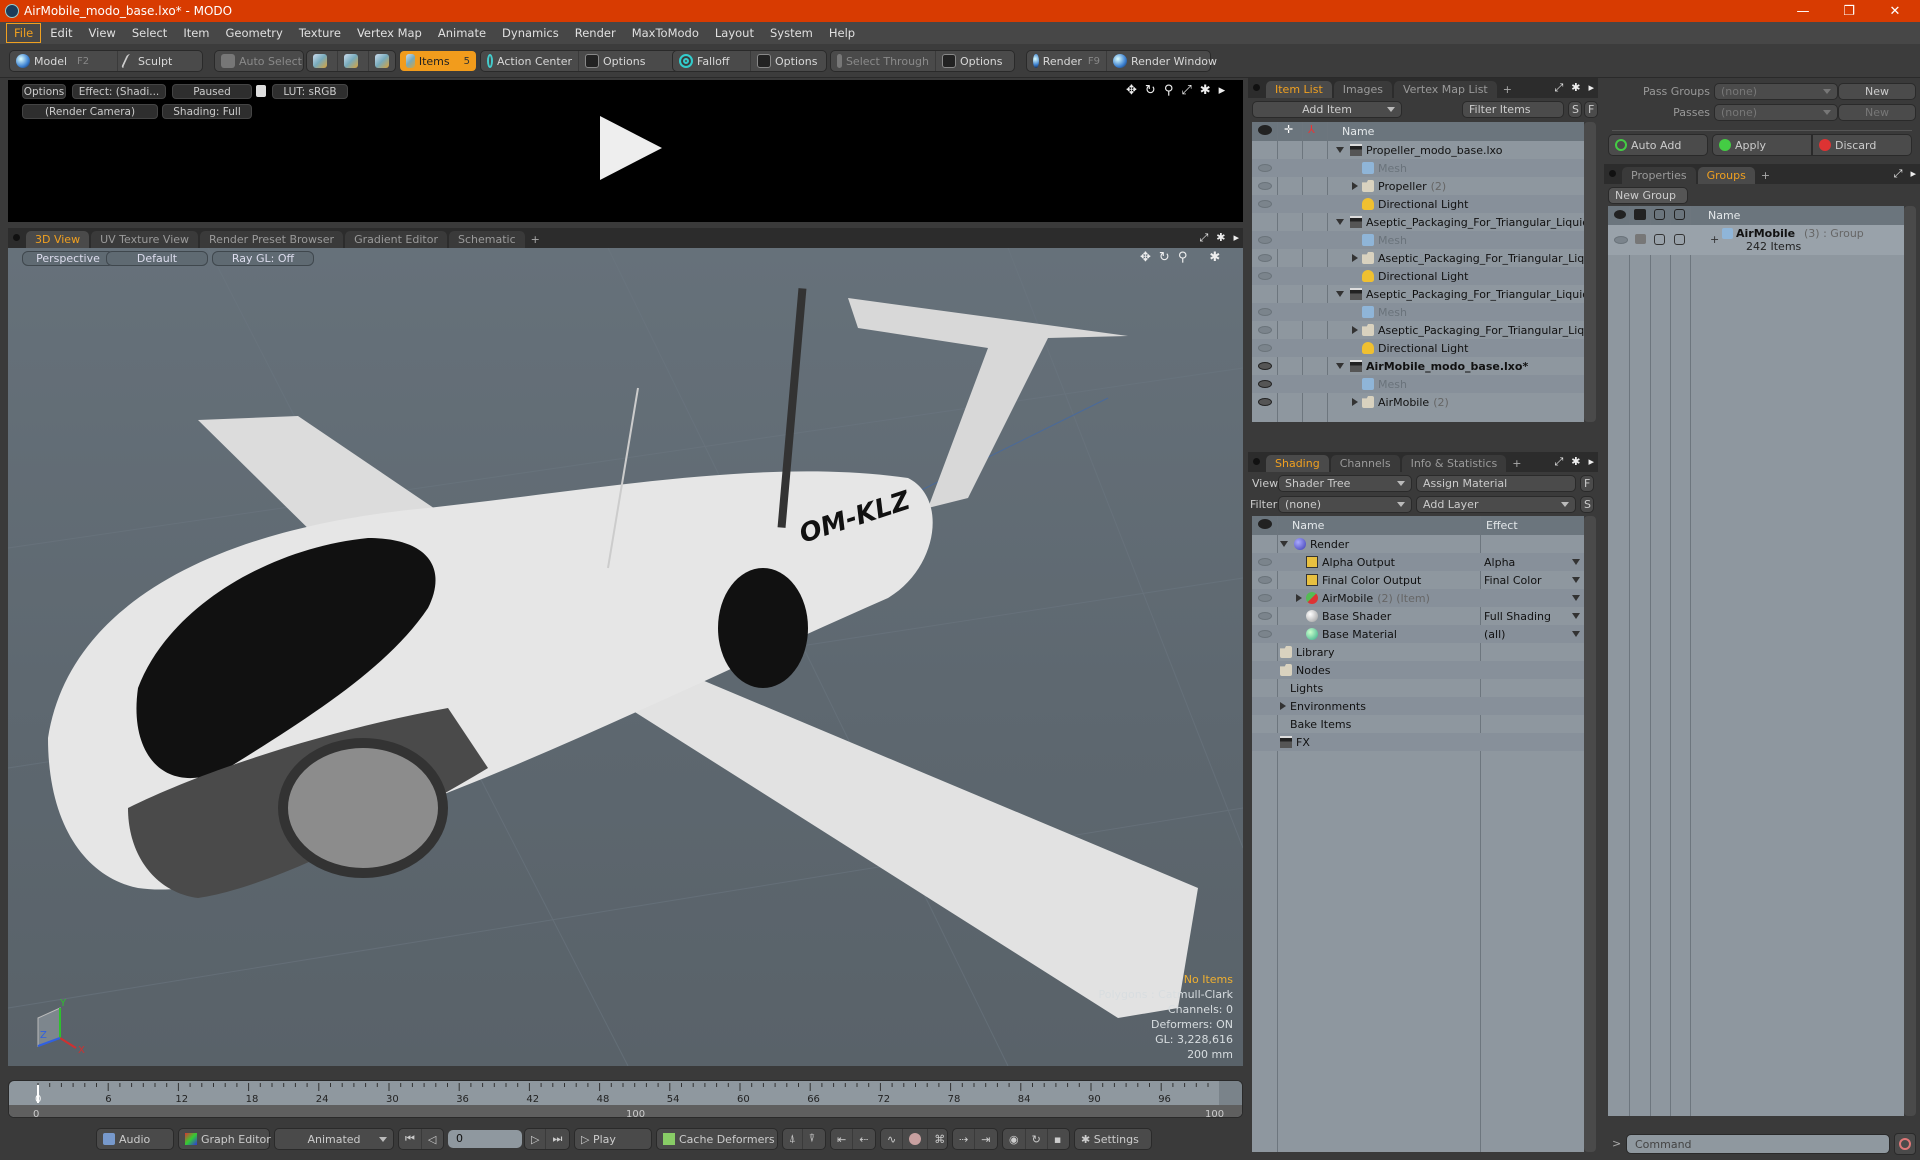  Describe the element at coordinates (148, 61) in the screenshot. I see `sculpt-mode-button: Sculpt` at that location.